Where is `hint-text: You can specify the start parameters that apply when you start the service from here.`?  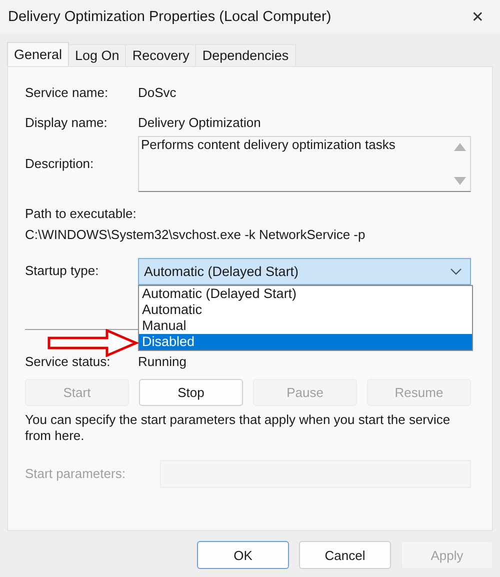 hint-text: You can specify the start parameters that apply when you start the service from here. is located at coordinates (238, 428).